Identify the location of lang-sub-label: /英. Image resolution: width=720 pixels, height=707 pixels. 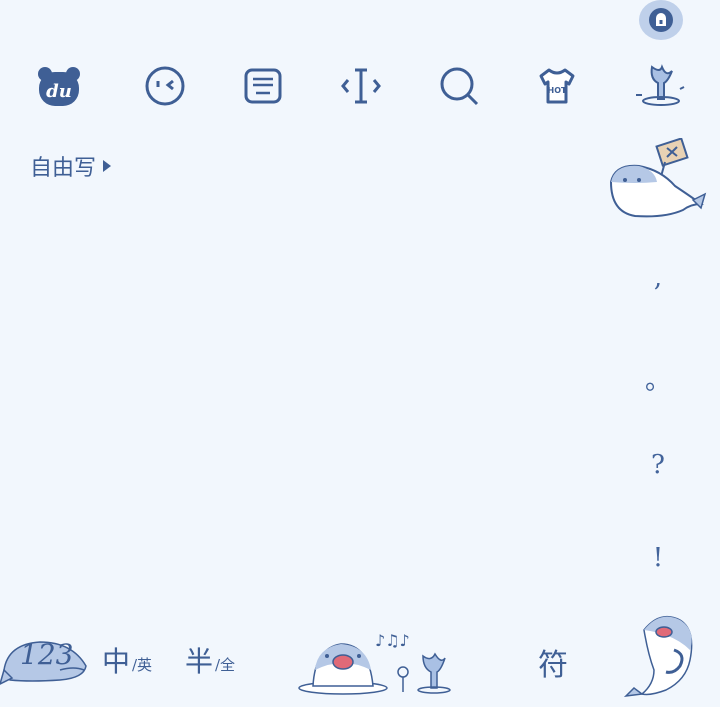
(142, 665).